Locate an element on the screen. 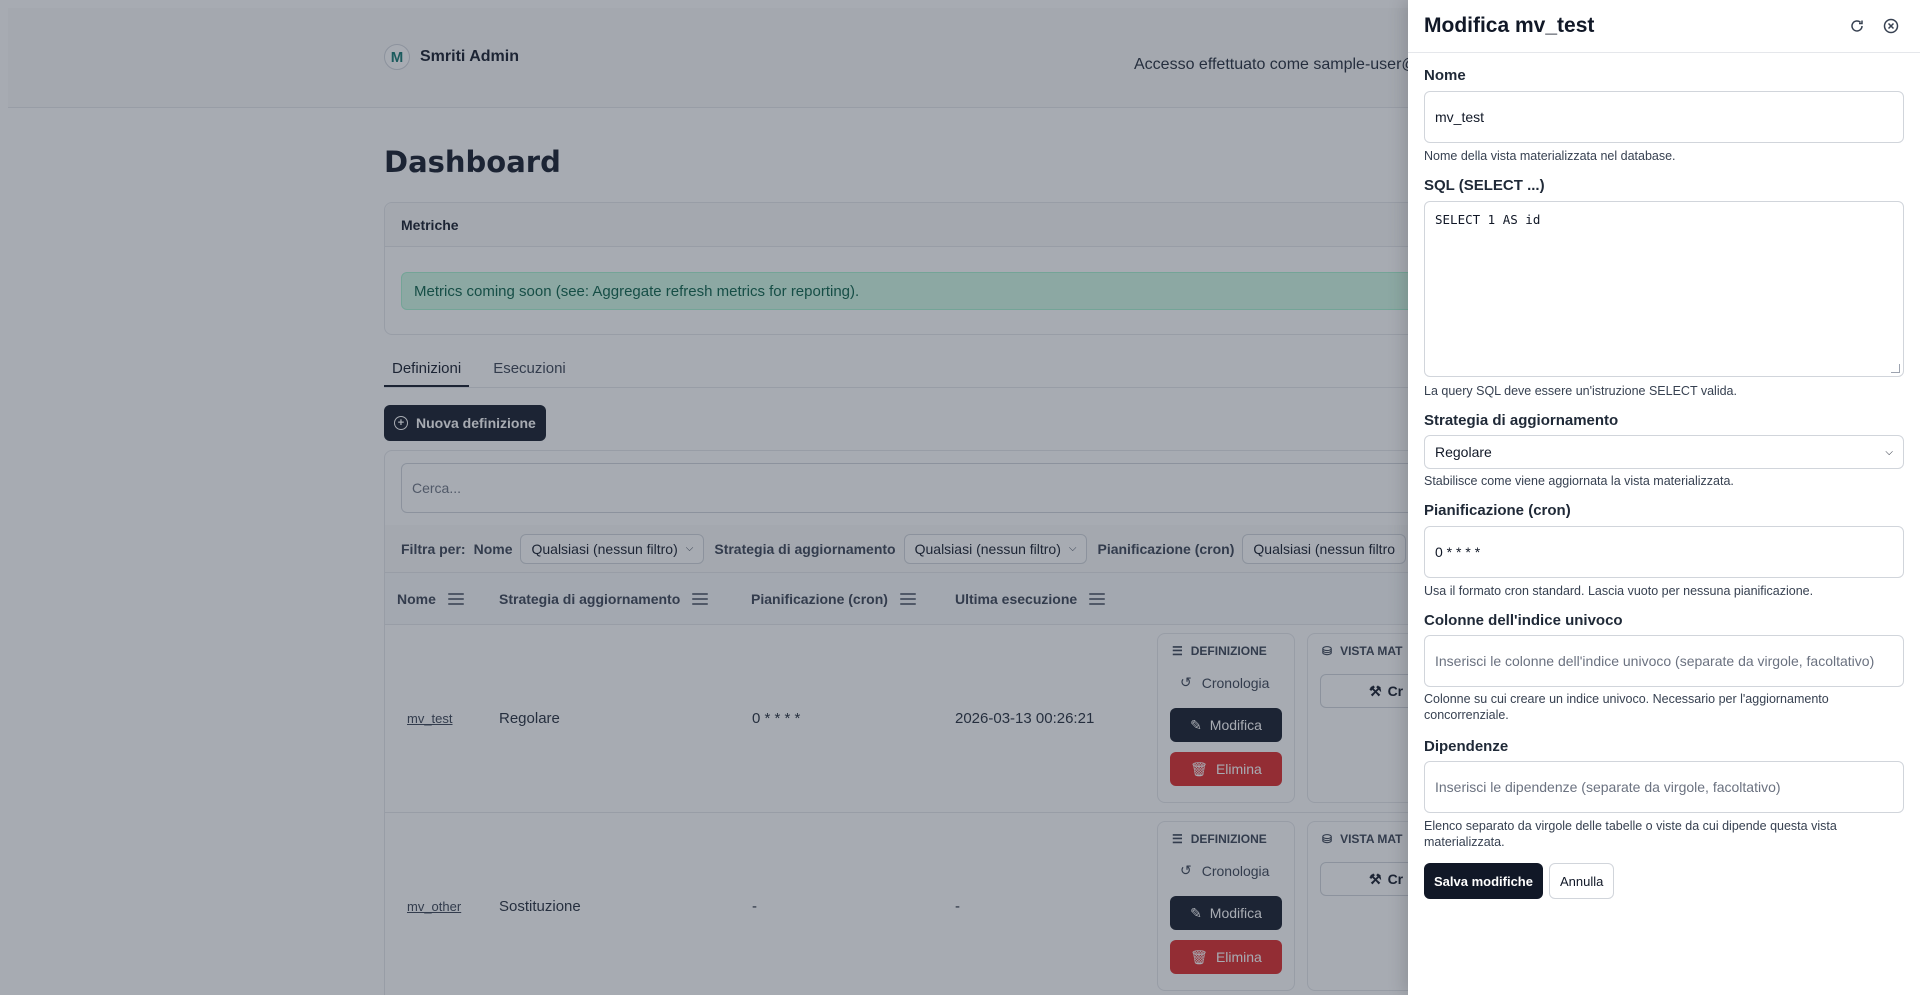  name-label: Nome is located at coordinates (1445, 75).